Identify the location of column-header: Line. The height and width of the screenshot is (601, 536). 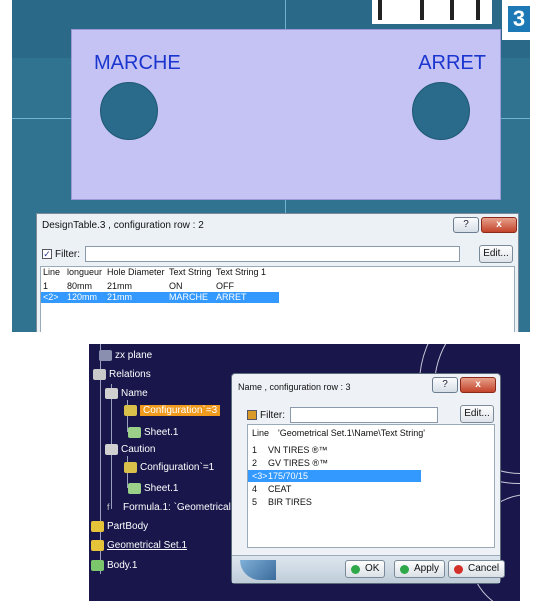
(261, 433).